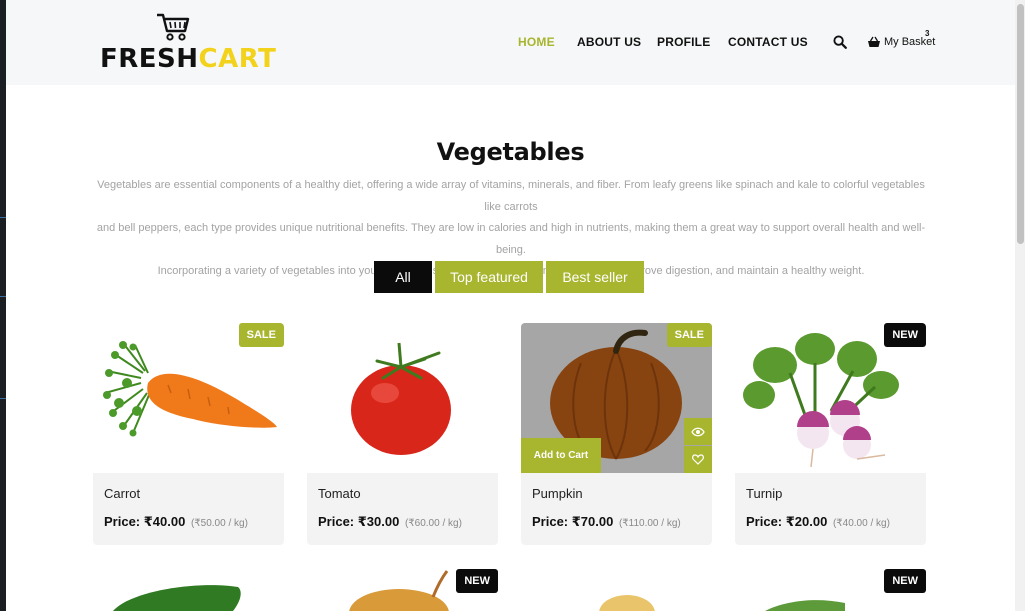 The width and height of the screenshot is (1025, 611). What do you see at coordinates (403, 277) in the screenshot?
I see `filter-all-button: All` at bounding box center [403, 277].